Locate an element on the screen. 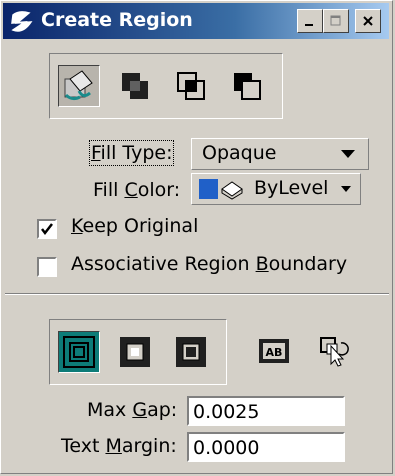 The width and height of the screenshot is (395, 476). select-element-icon is located at coordinates (334, 352).